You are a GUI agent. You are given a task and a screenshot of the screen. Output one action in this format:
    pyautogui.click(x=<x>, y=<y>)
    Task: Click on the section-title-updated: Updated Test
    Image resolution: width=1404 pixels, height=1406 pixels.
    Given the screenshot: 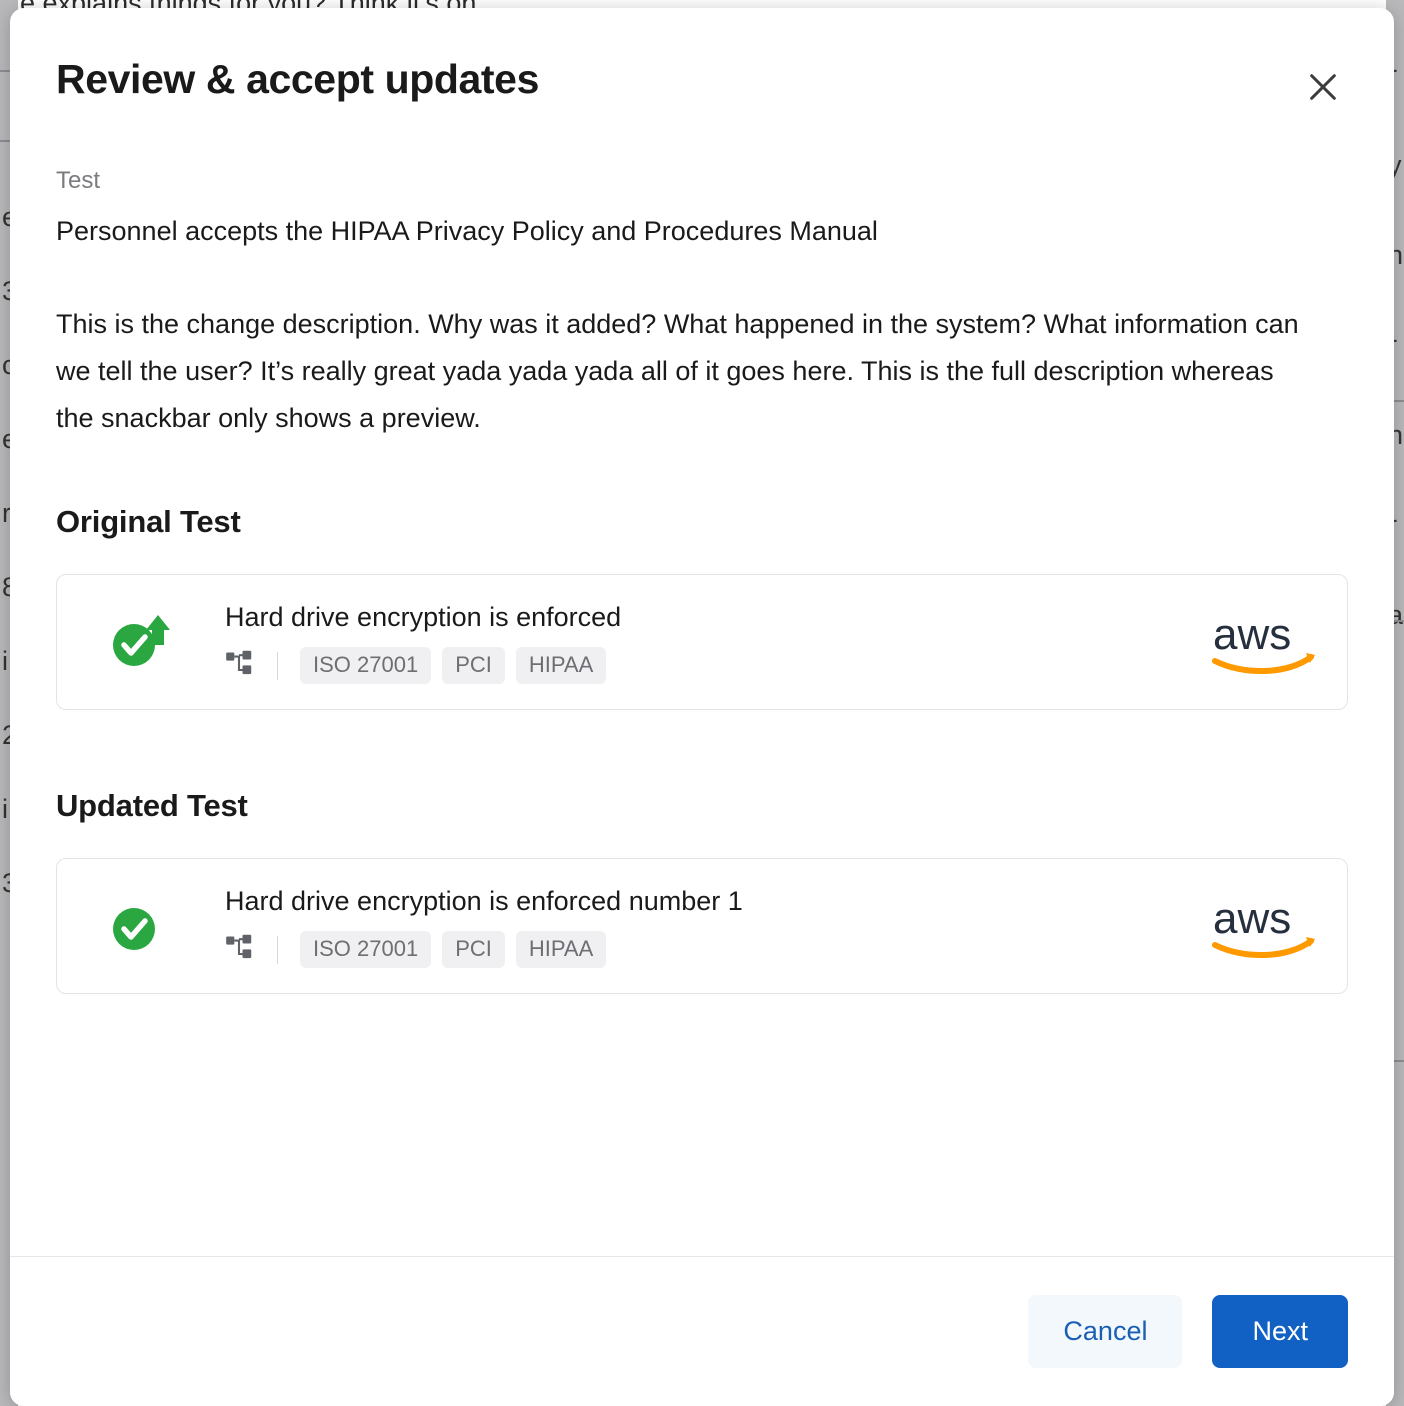 What is the action you would take?
    pyautogui.click(x=152, y=806)
    